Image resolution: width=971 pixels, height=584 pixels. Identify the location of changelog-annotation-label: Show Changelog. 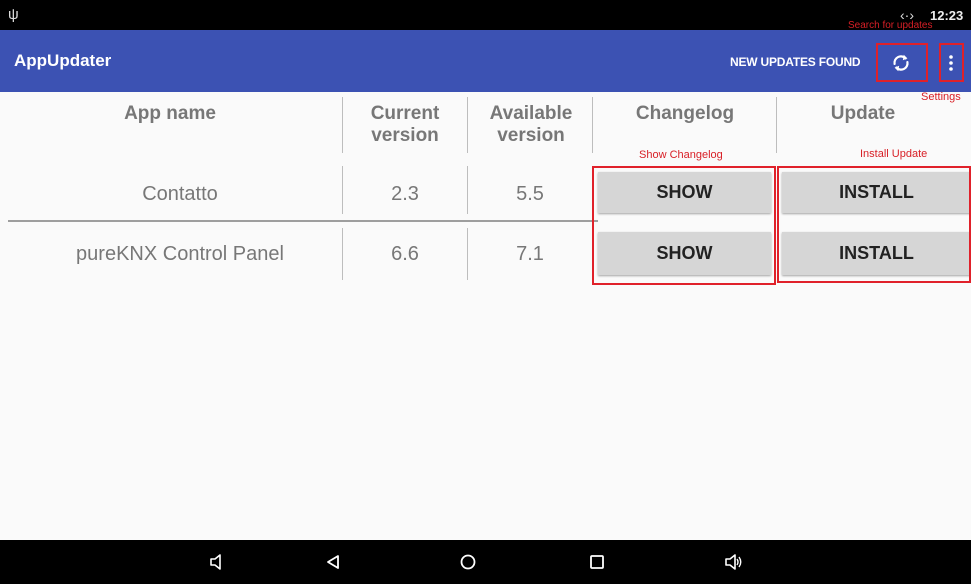
(681, 155).